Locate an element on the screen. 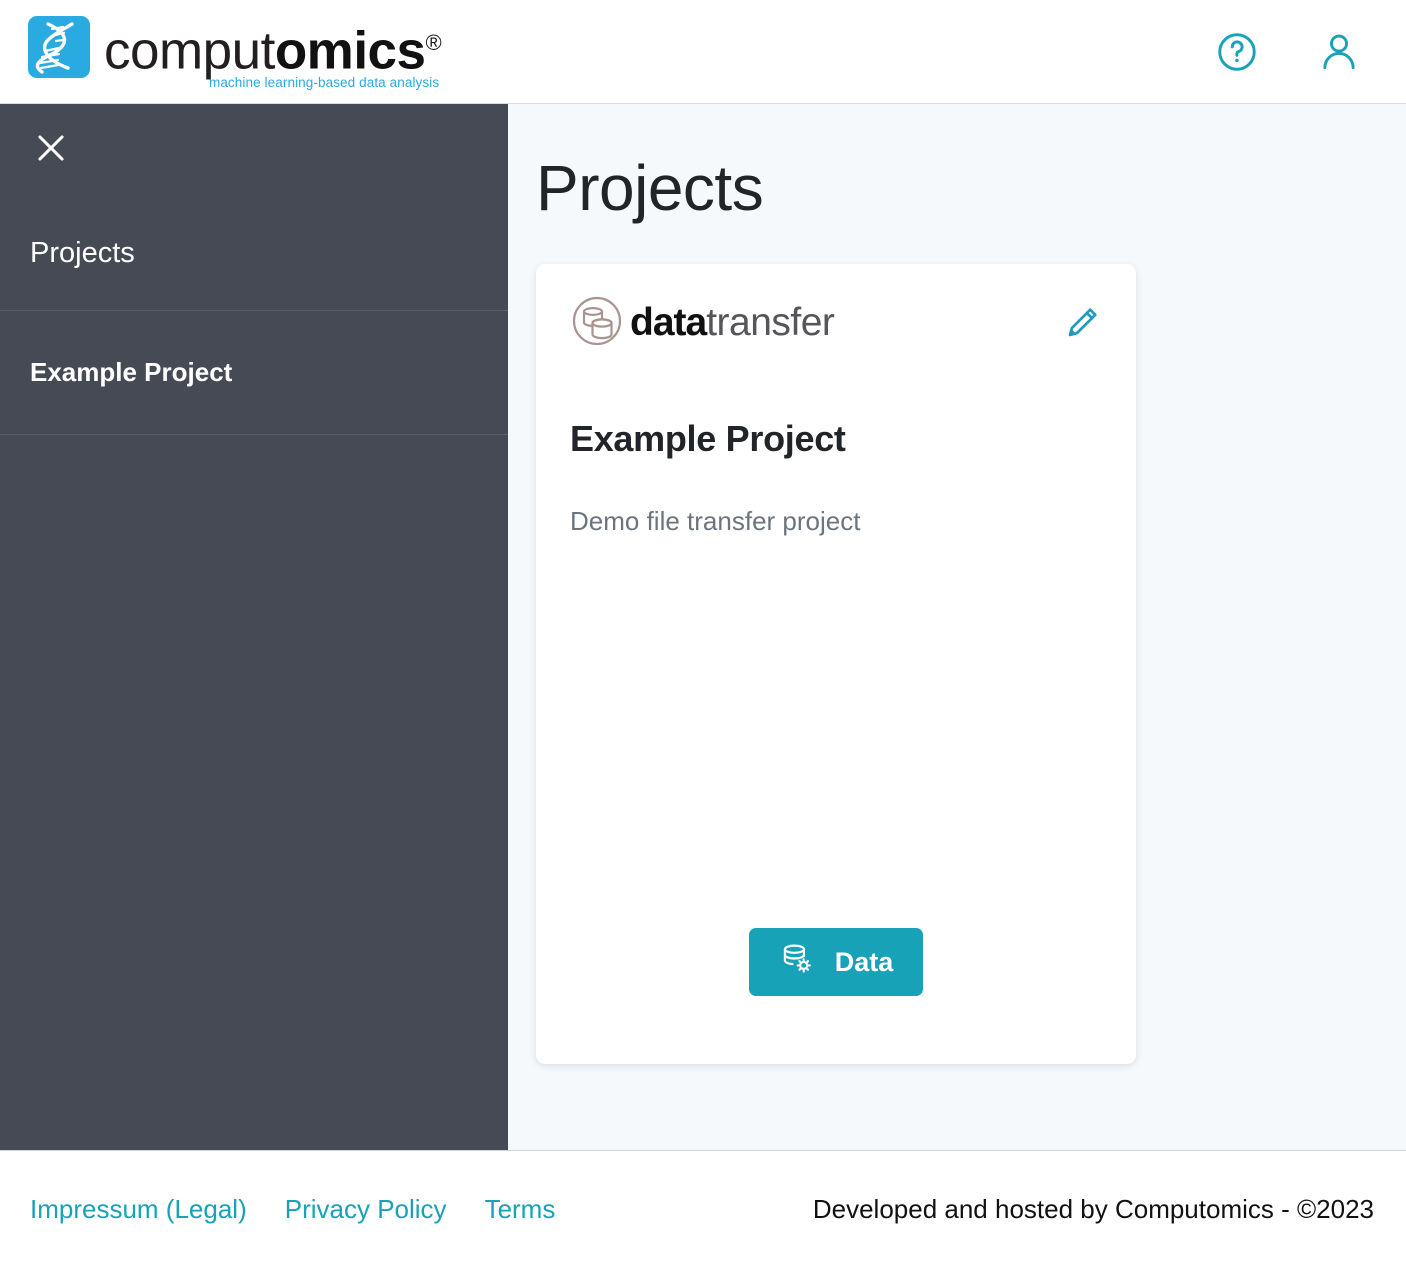  datatransfer-wordmark: datatransfer is located at coordinates (732, 322).